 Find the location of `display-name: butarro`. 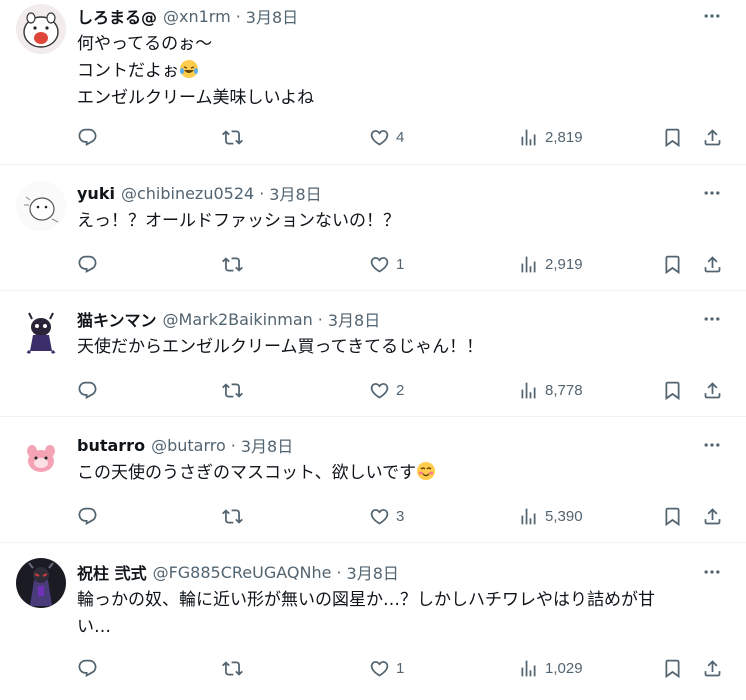

display-name: butarro is located at coordinates (111, 445).